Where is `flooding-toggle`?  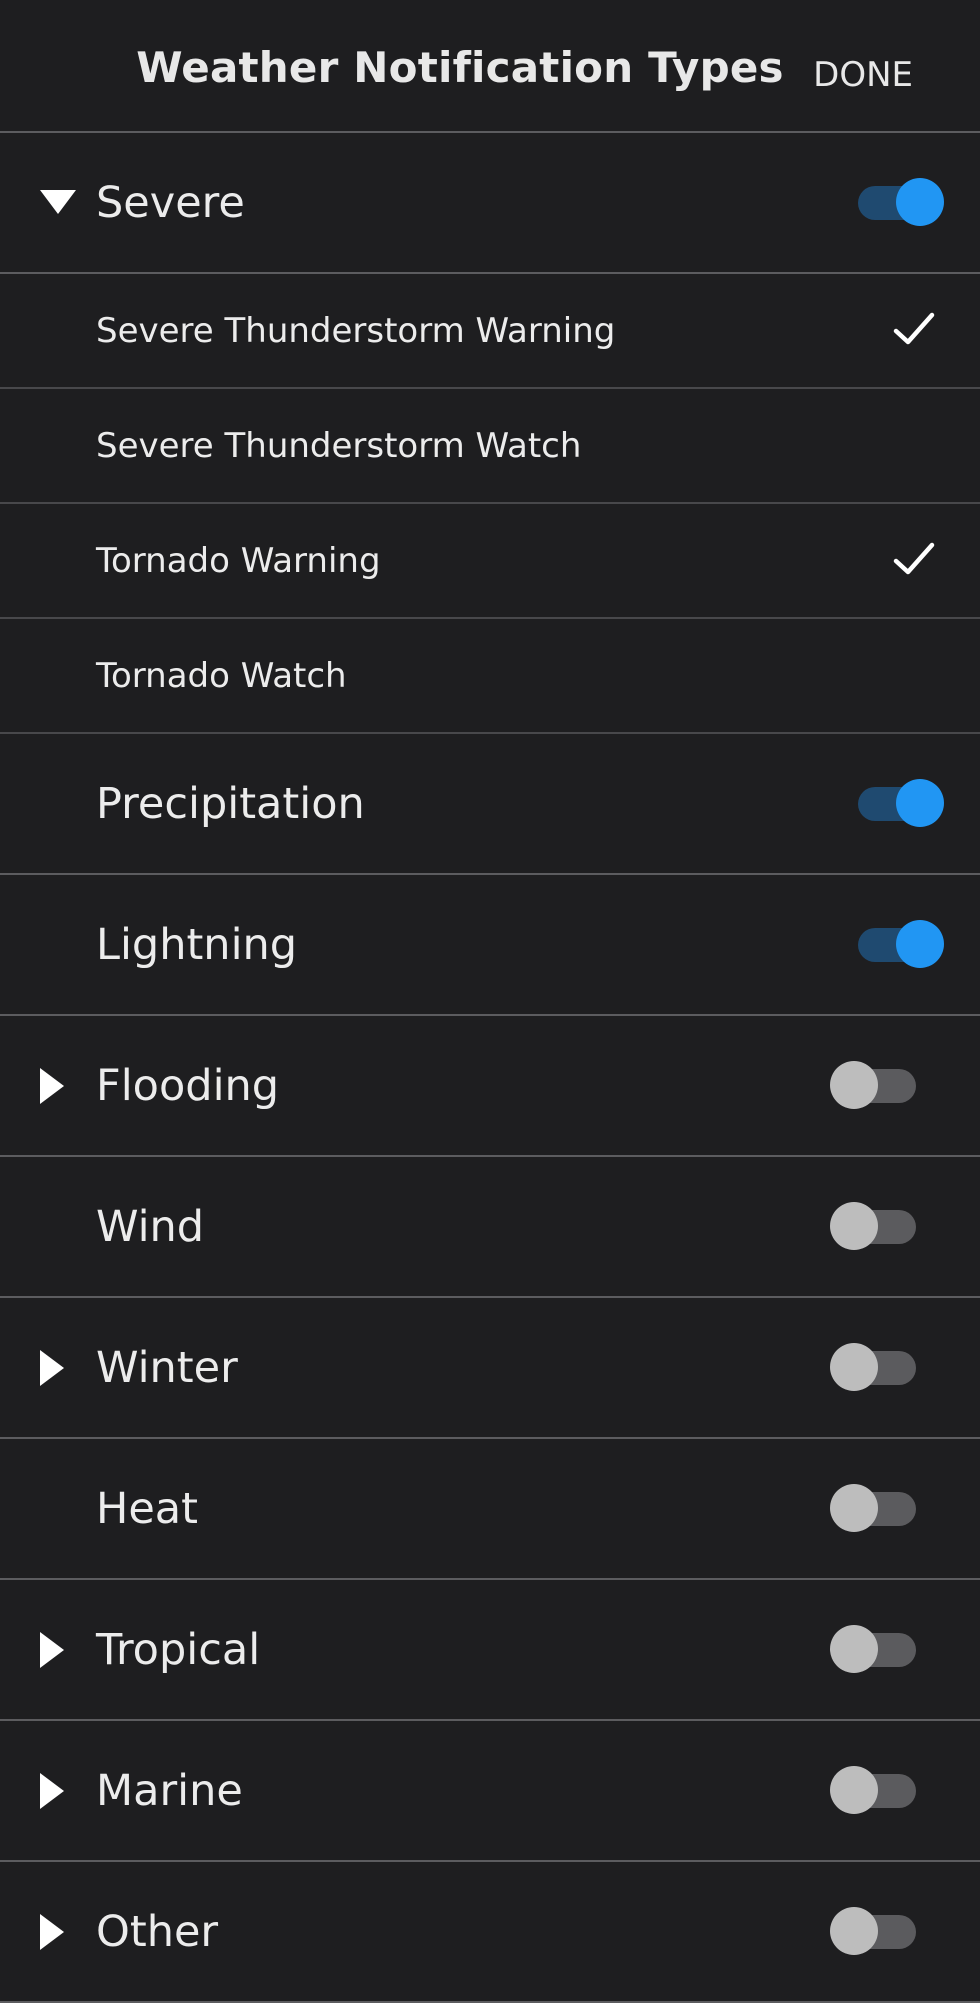 flooding-toggle is located at coordinates (873, 1084).